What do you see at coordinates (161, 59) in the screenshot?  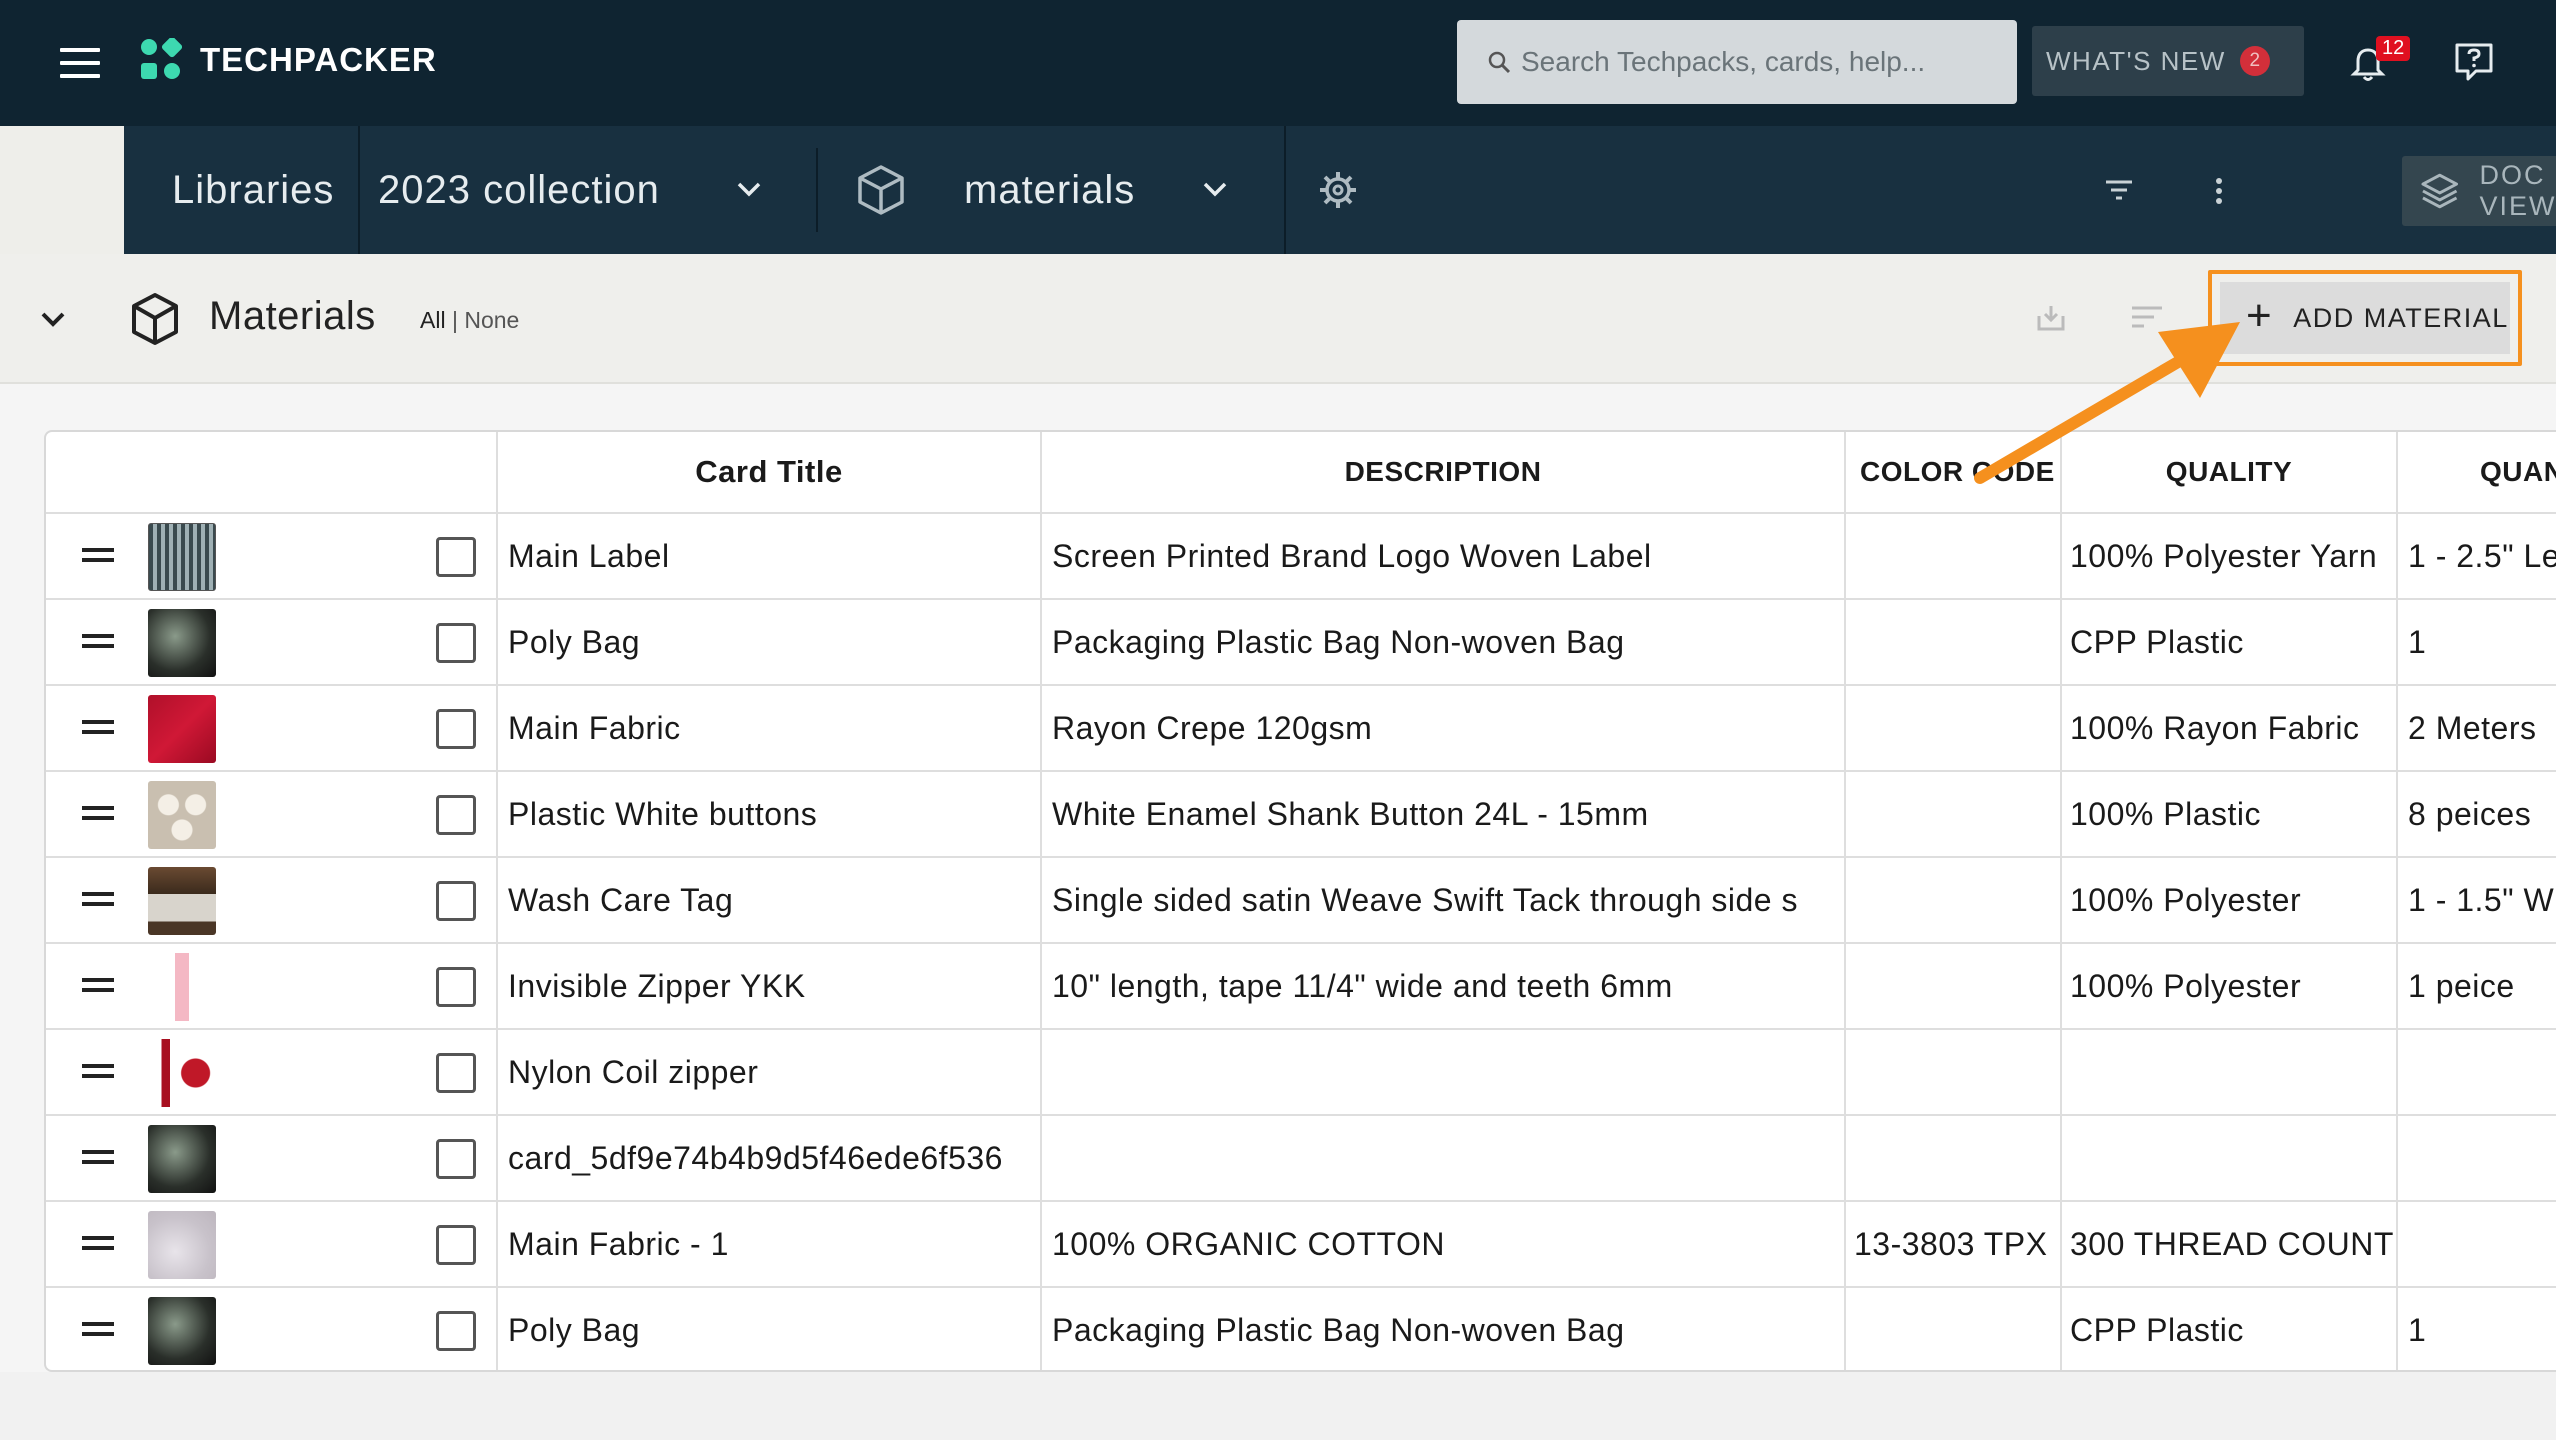 I see `techpacker-logo-icon` at bounding box center [161, 59].